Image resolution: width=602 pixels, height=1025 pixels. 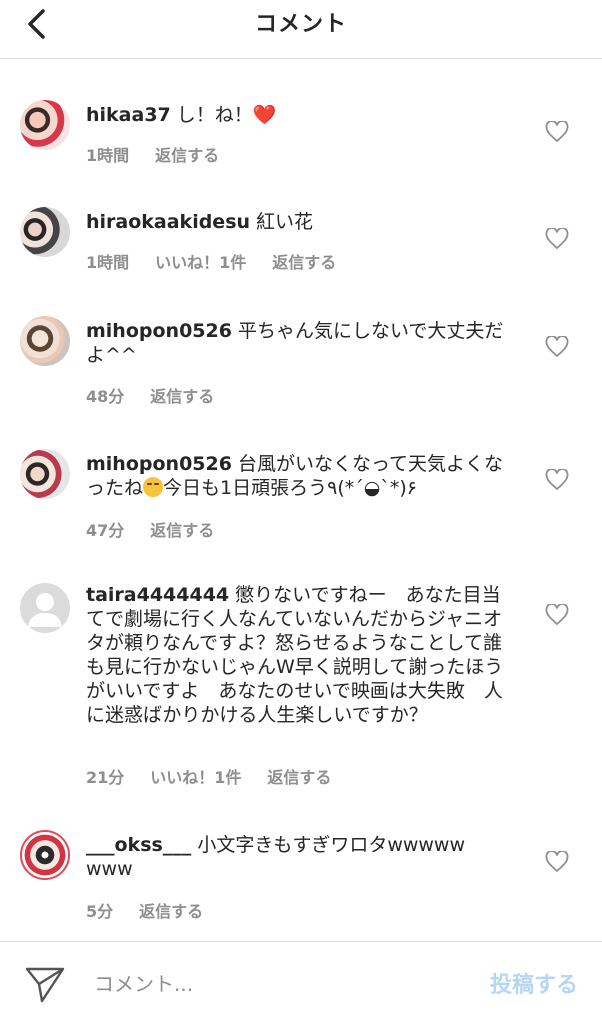 What do you see at coordinates (157, 595) in the screenshot?
I see `comment-username: taira4444444` at bounding box center [157, 595].